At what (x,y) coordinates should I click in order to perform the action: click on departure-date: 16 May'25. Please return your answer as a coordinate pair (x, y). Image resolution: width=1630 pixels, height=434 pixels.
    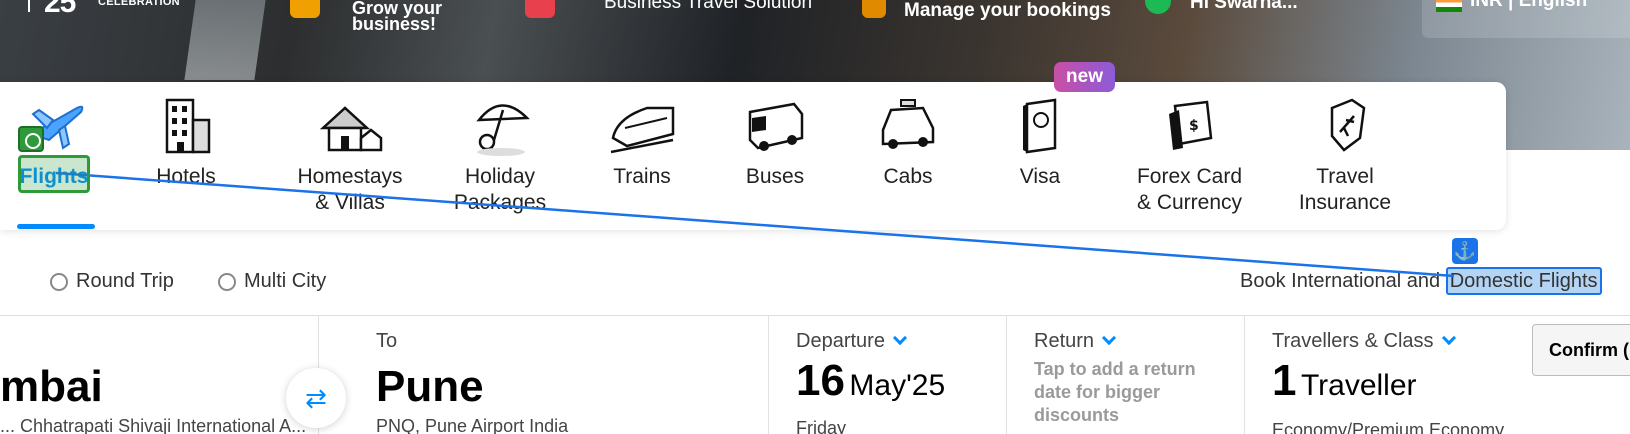
    Looking at the image, I should click on (870, 381).